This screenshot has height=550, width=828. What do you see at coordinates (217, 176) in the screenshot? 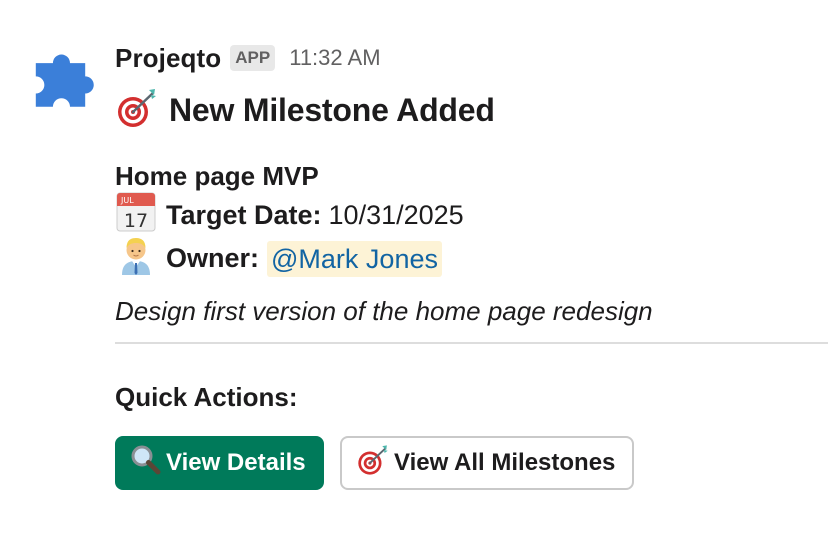
I see `milestone-name: Home page MVP` at bounding box center [217, 176].